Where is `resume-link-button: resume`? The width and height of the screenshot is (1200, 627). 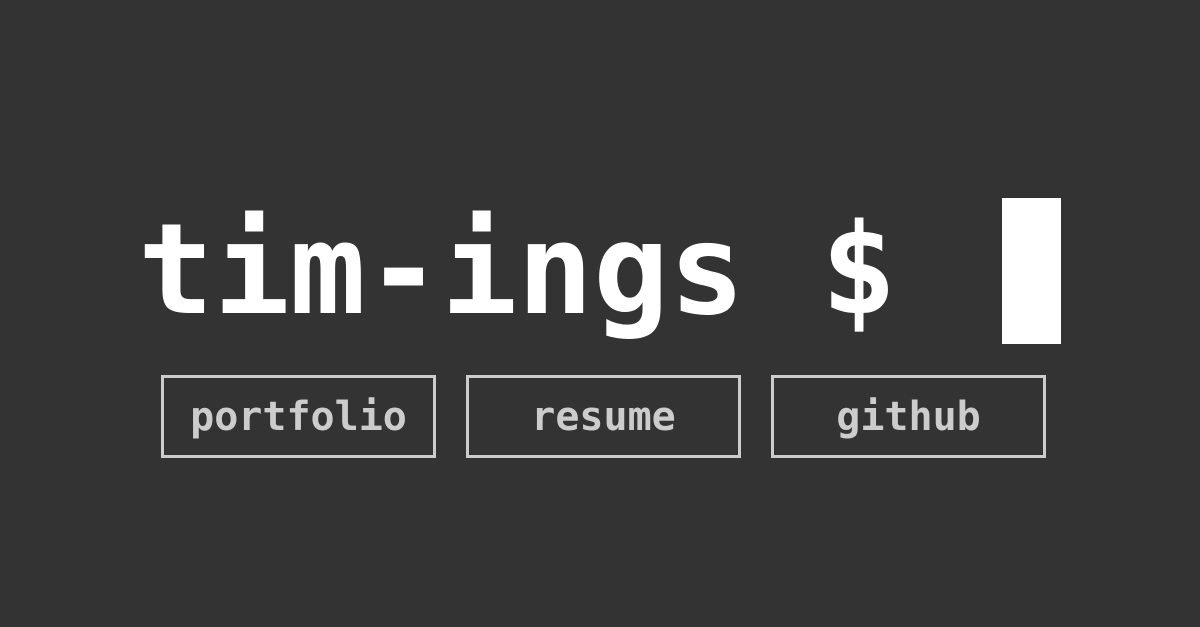
resume-link-button: resume is located at coordinates (603, 416).